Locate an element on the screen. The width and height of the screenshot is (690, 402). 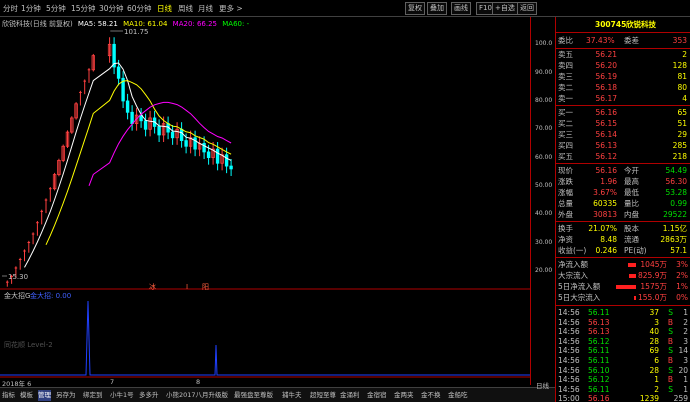
bottom-tab-11: 金涌利 is located at coordinates (350, 395).